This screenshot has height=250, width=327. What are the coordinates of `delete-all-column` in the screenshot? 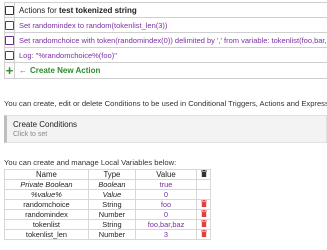 It's located at (203, 174).